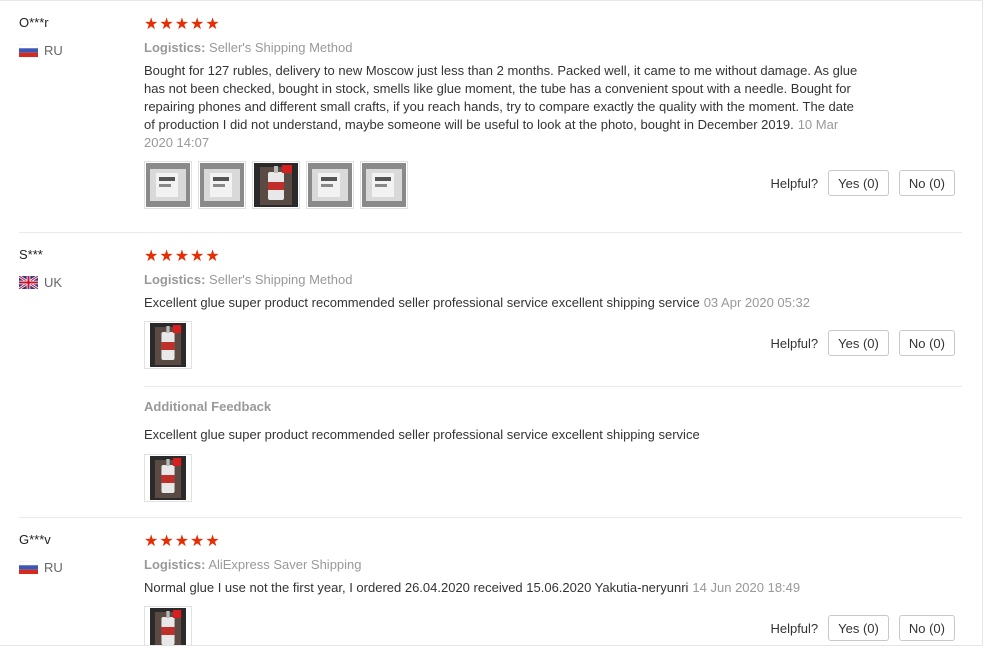  Describe the element at coordinates (35, 539) in the screenshot. I see `reviewer-name: G***v` at that location.